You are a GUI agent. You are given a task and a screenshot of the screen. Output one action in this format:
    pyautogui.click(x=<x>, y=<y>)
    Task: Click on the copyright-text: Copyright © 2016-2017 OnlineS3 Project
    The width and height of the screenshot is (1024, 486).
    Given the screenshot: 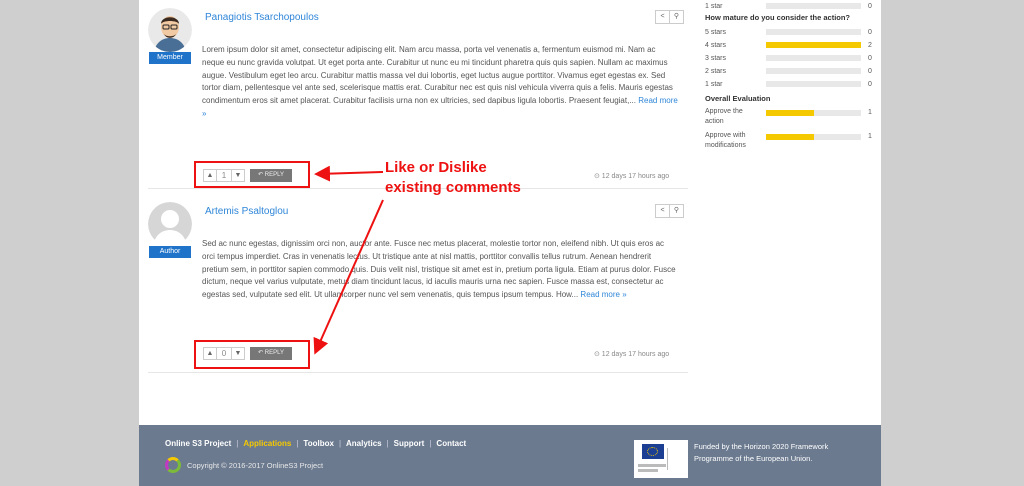 What is the action you would take?
    pyautogui.click(x=255, y=465)
    